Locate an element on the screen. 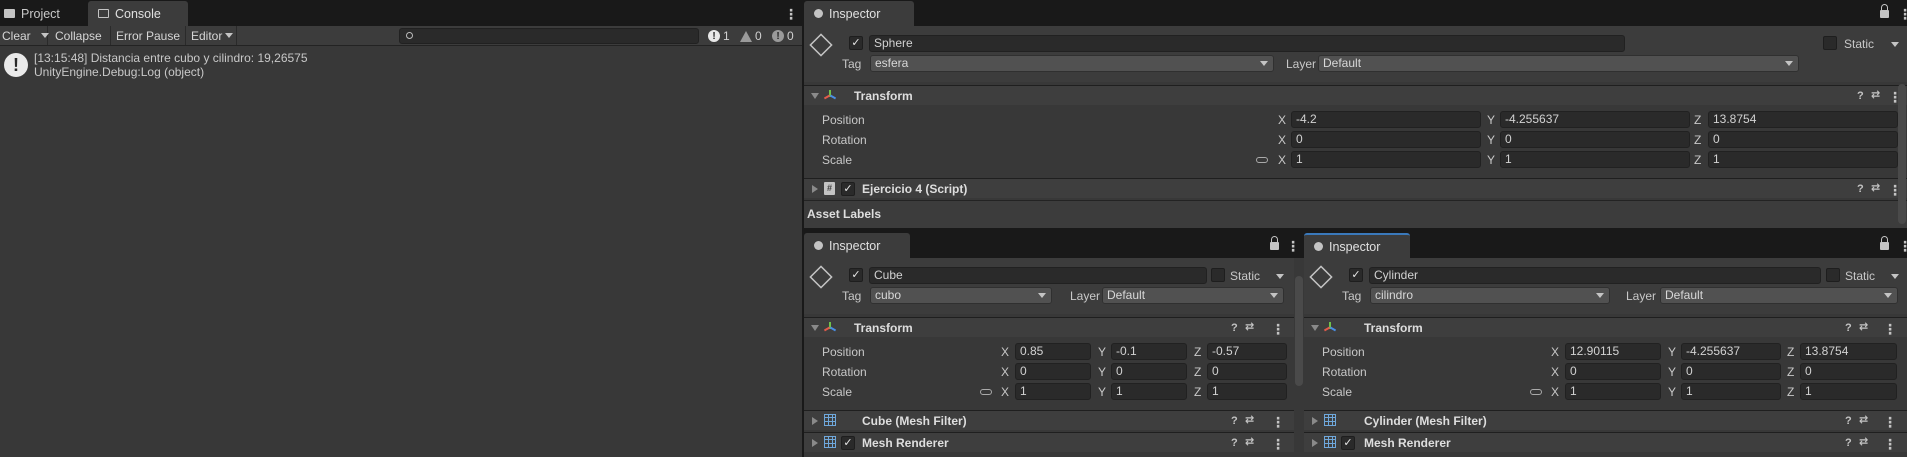  asset-labels-bar: Asset Labels is located at coordinates (1355, 214).